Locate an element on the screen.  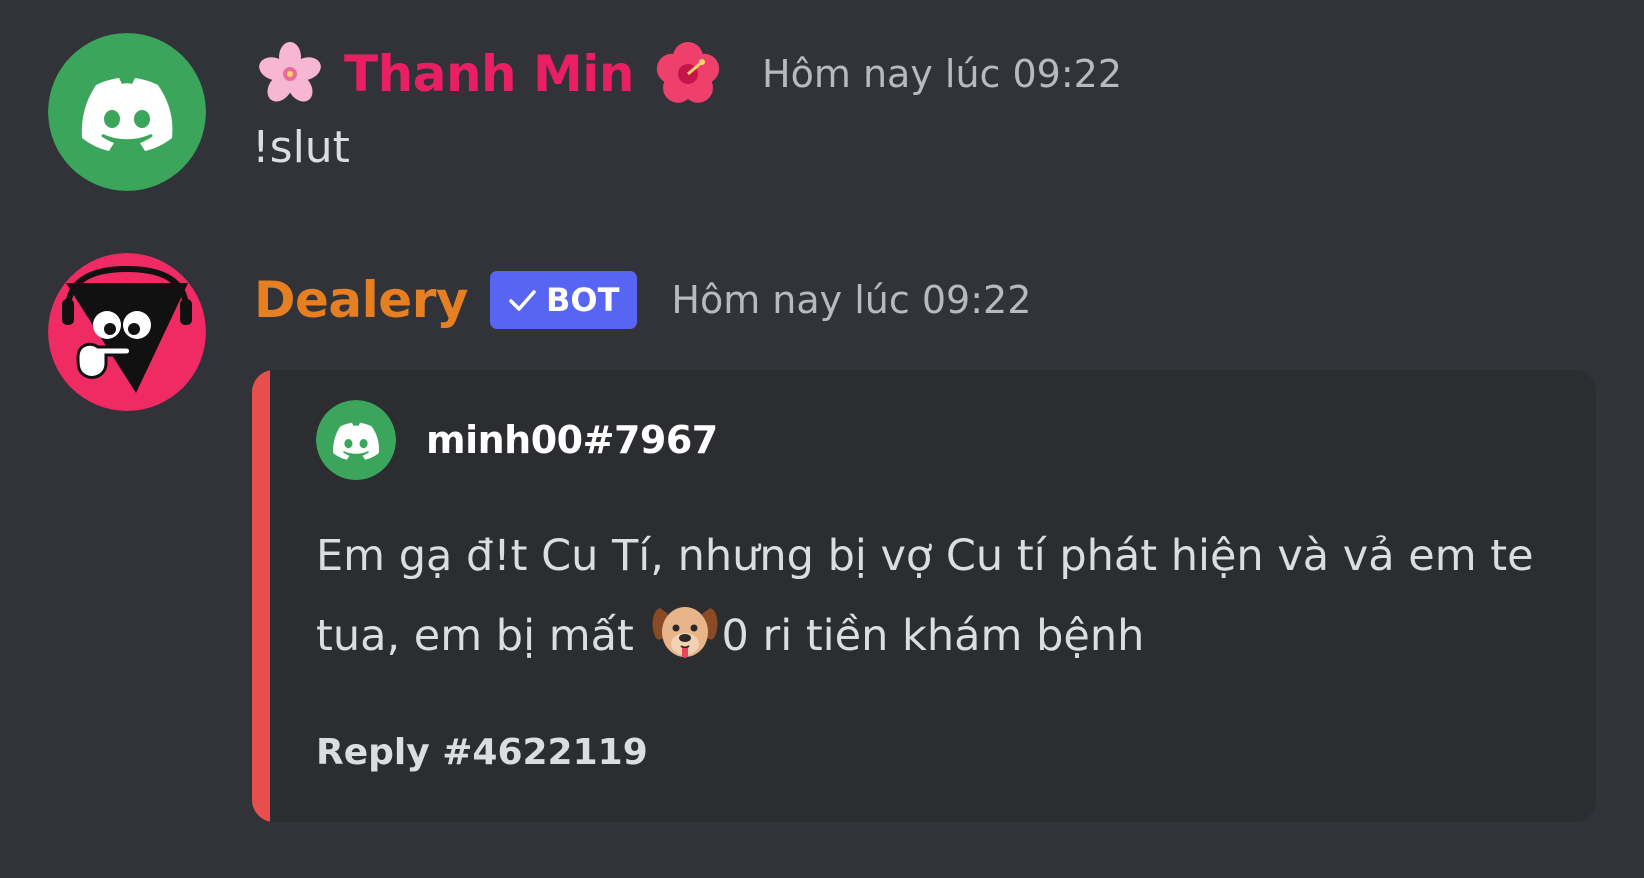
hibiscus-icon is located at coordinates (688, 74).